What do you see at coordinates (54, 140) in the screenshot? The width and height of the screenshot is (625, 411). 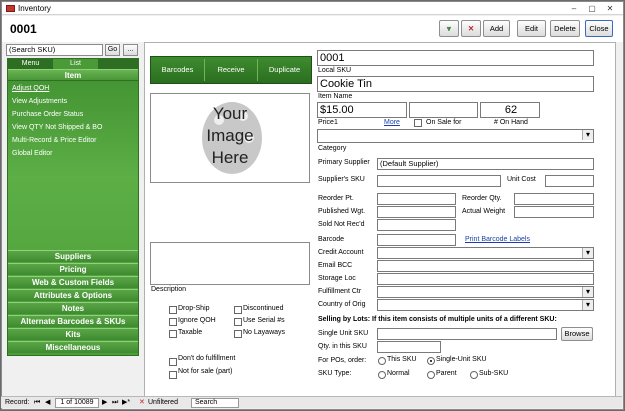 I see `nav-multi-record-editor: Multi-Record & Price Editor` at bounding box center [54, 140].